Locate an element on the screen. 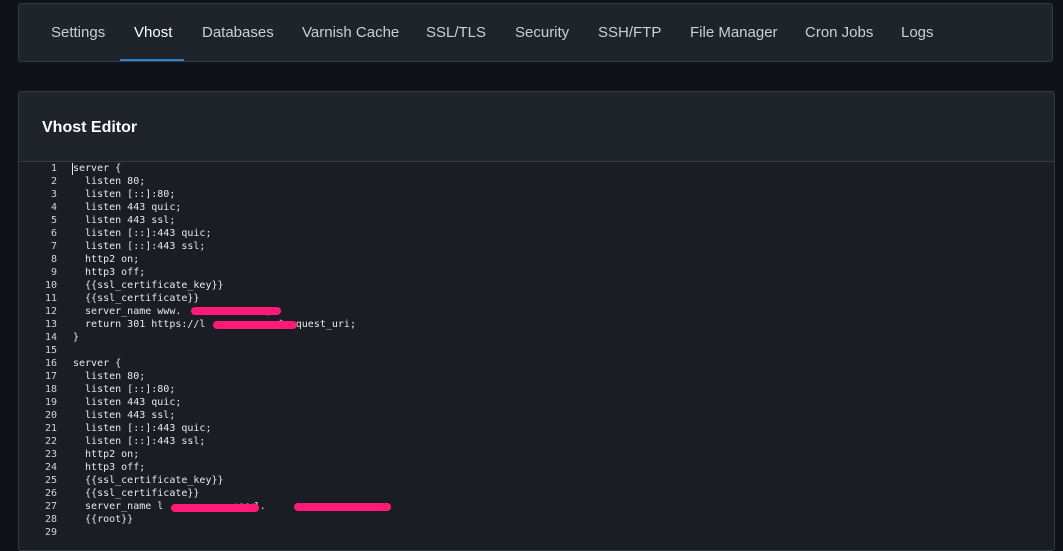  code-line: 17 listen 80; is located at coordinates (536, 376).